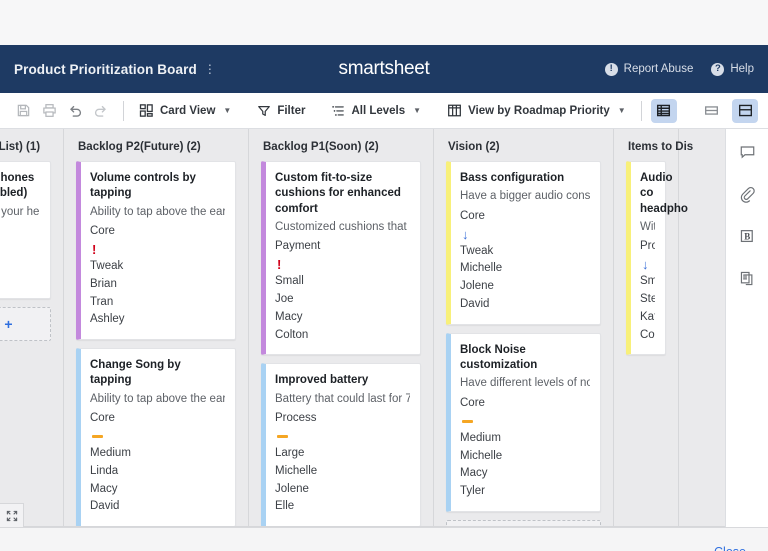  I want to click on column-header: Wish List) (1), so click(20, 147).